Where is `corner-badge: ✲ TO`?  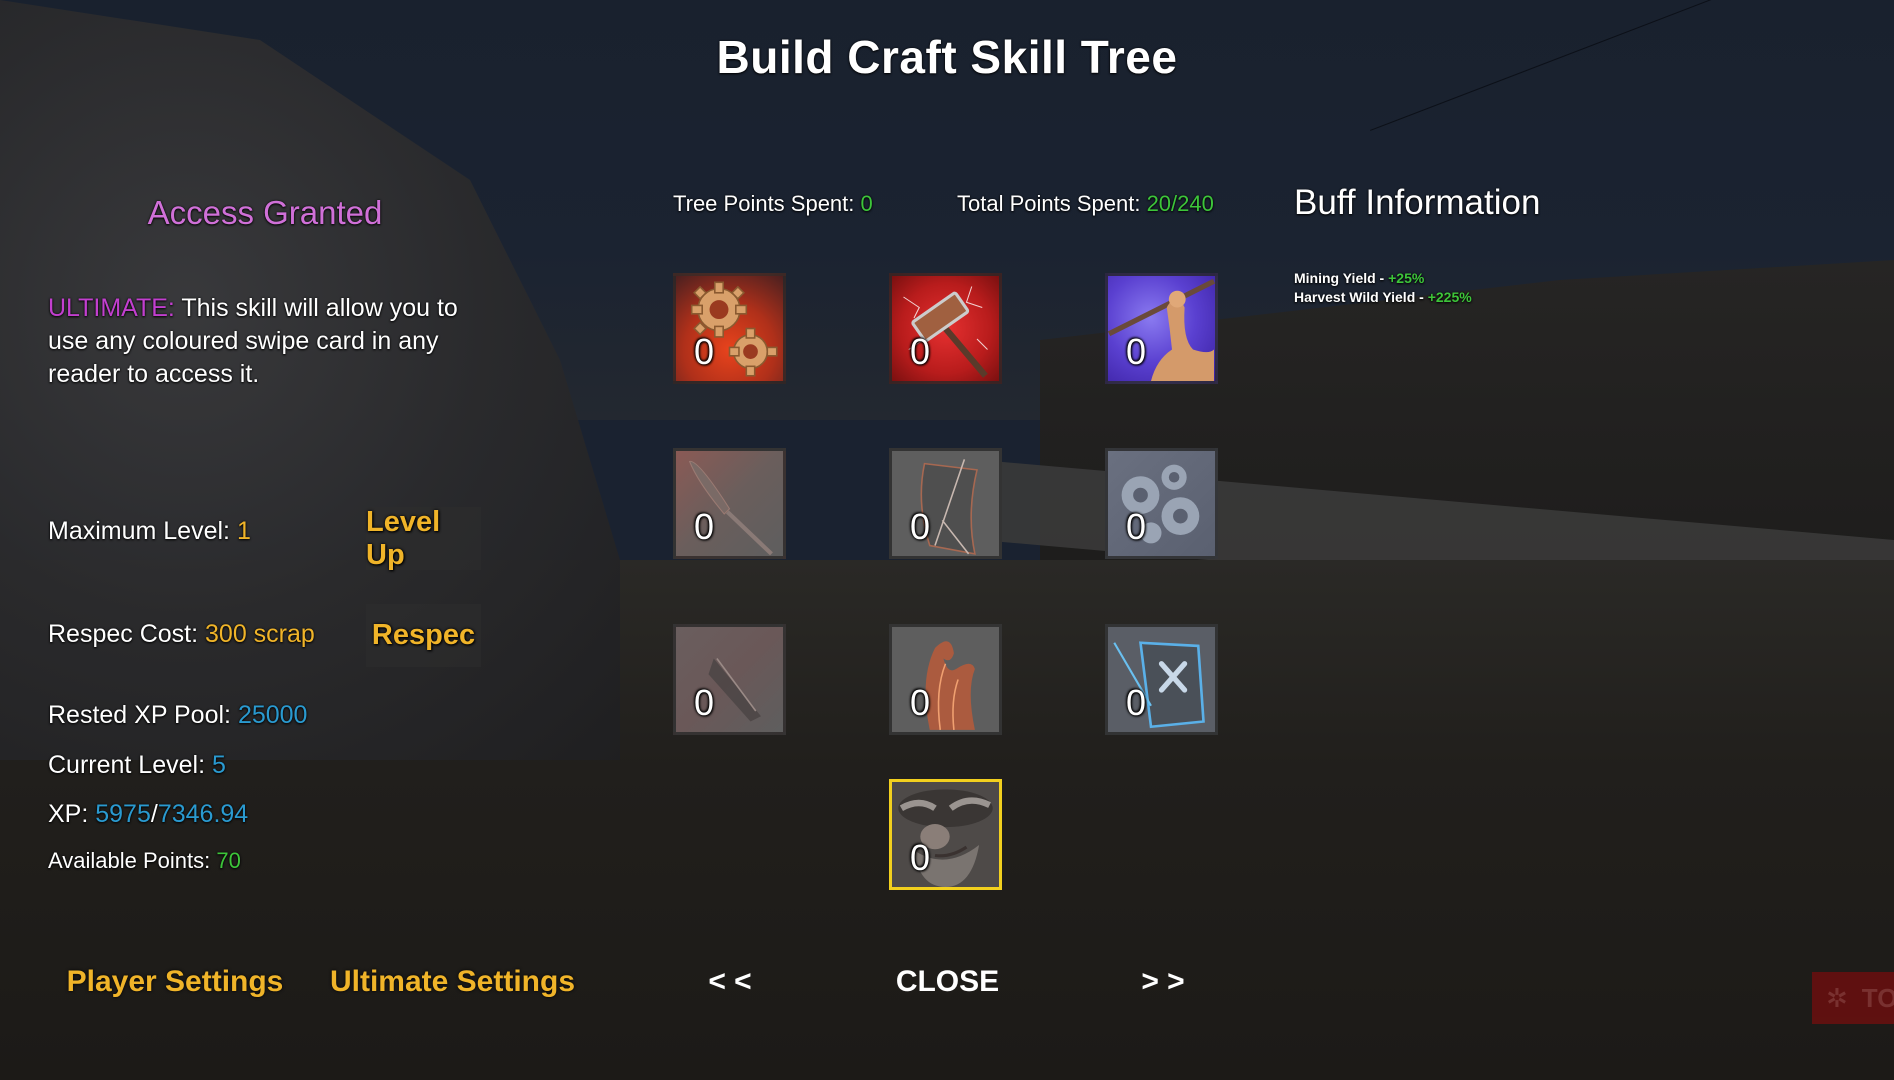
corner-badge: ✲ TO is located at coordinates (1853, 998).